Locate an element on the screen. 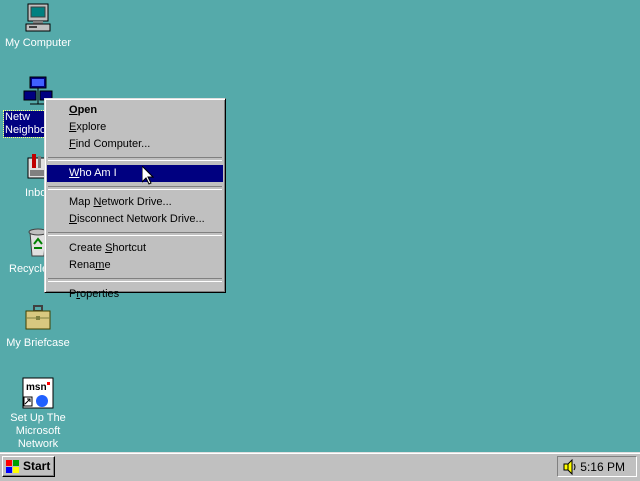 This screenshot has height=481, width=640. clock: 5:16 PM is located at coordinates (602, 467).